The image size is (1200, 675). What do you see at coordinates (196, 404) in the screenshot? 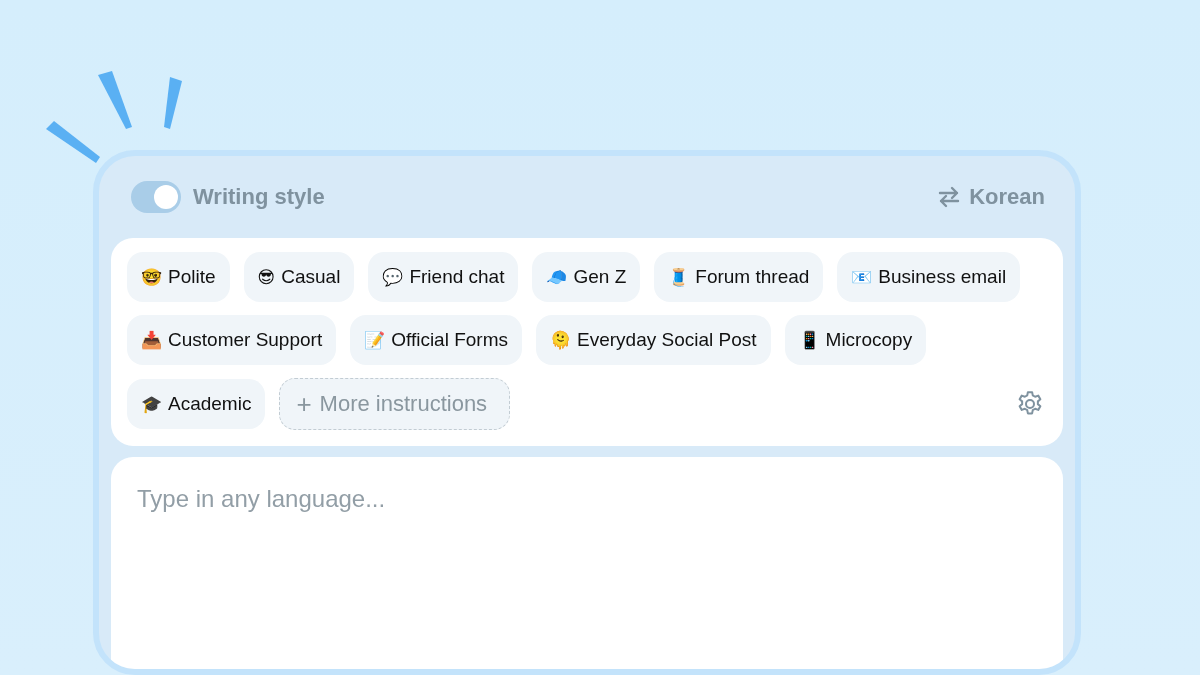
I see `style-chip: 🎓 Academic` at bounding box center [196, 404].